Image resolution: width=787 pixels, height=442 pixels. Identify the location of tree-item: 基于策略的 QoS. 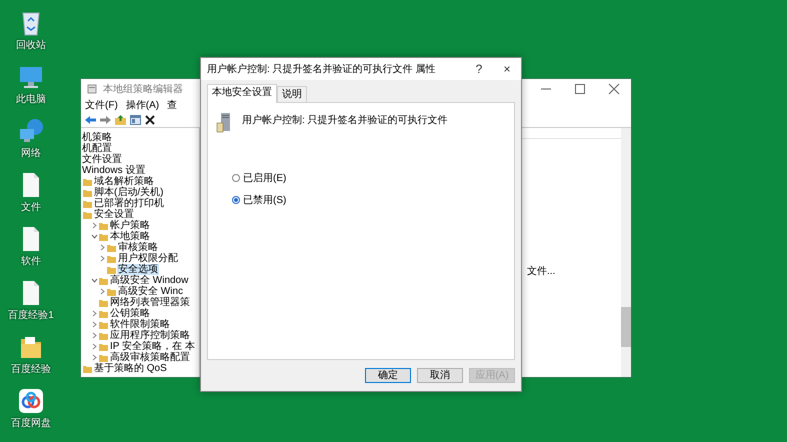
(130, 368).